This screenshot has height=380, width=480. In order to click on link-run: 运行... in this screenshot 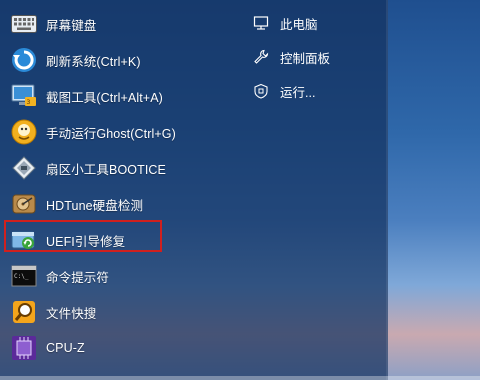, I will do `click(317, 91)`.